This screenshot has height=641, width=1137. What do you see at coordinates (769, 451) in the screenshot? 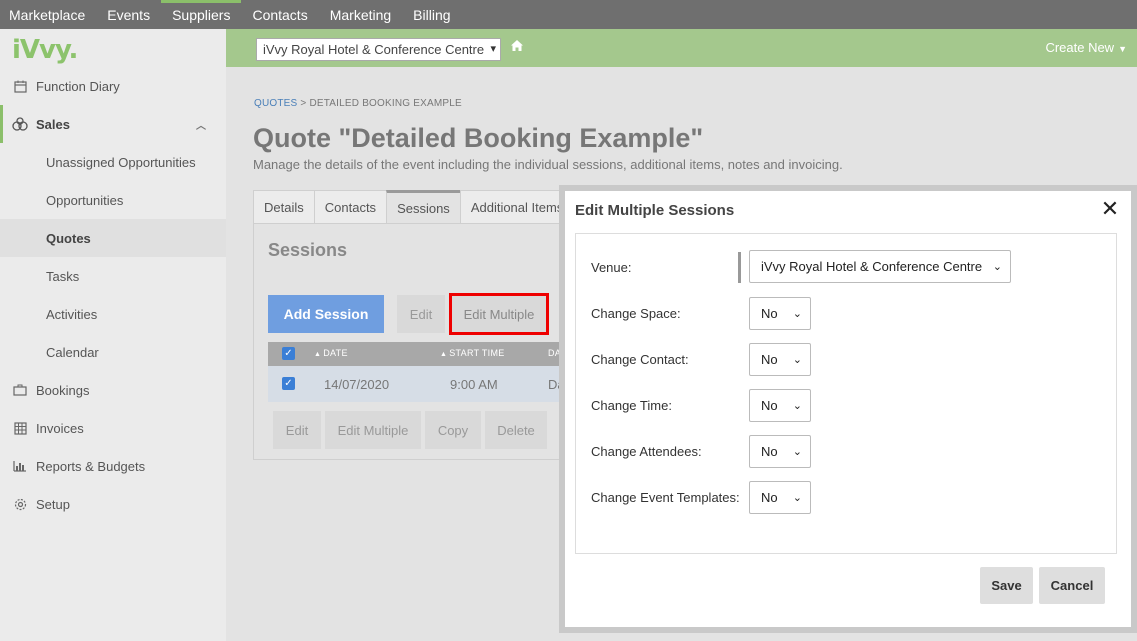
I see `change-attendees-value: No` at bounding box center [769, 451].